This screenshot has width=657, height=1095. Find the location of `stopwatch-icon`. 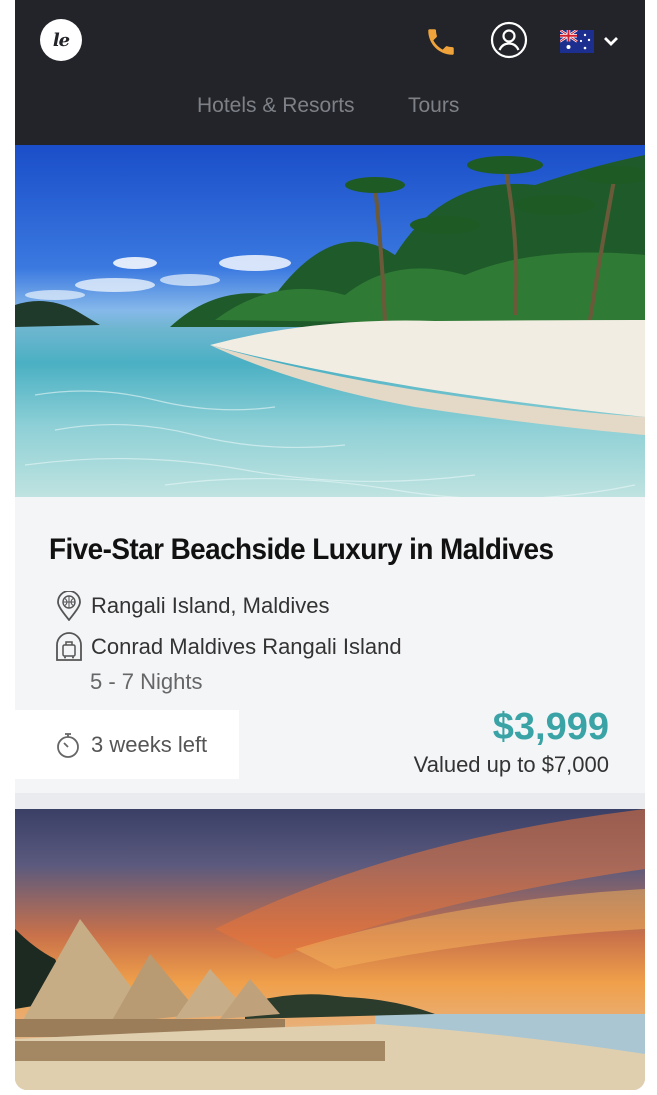

stopwatch-icon is located at coordinates (69, 745).